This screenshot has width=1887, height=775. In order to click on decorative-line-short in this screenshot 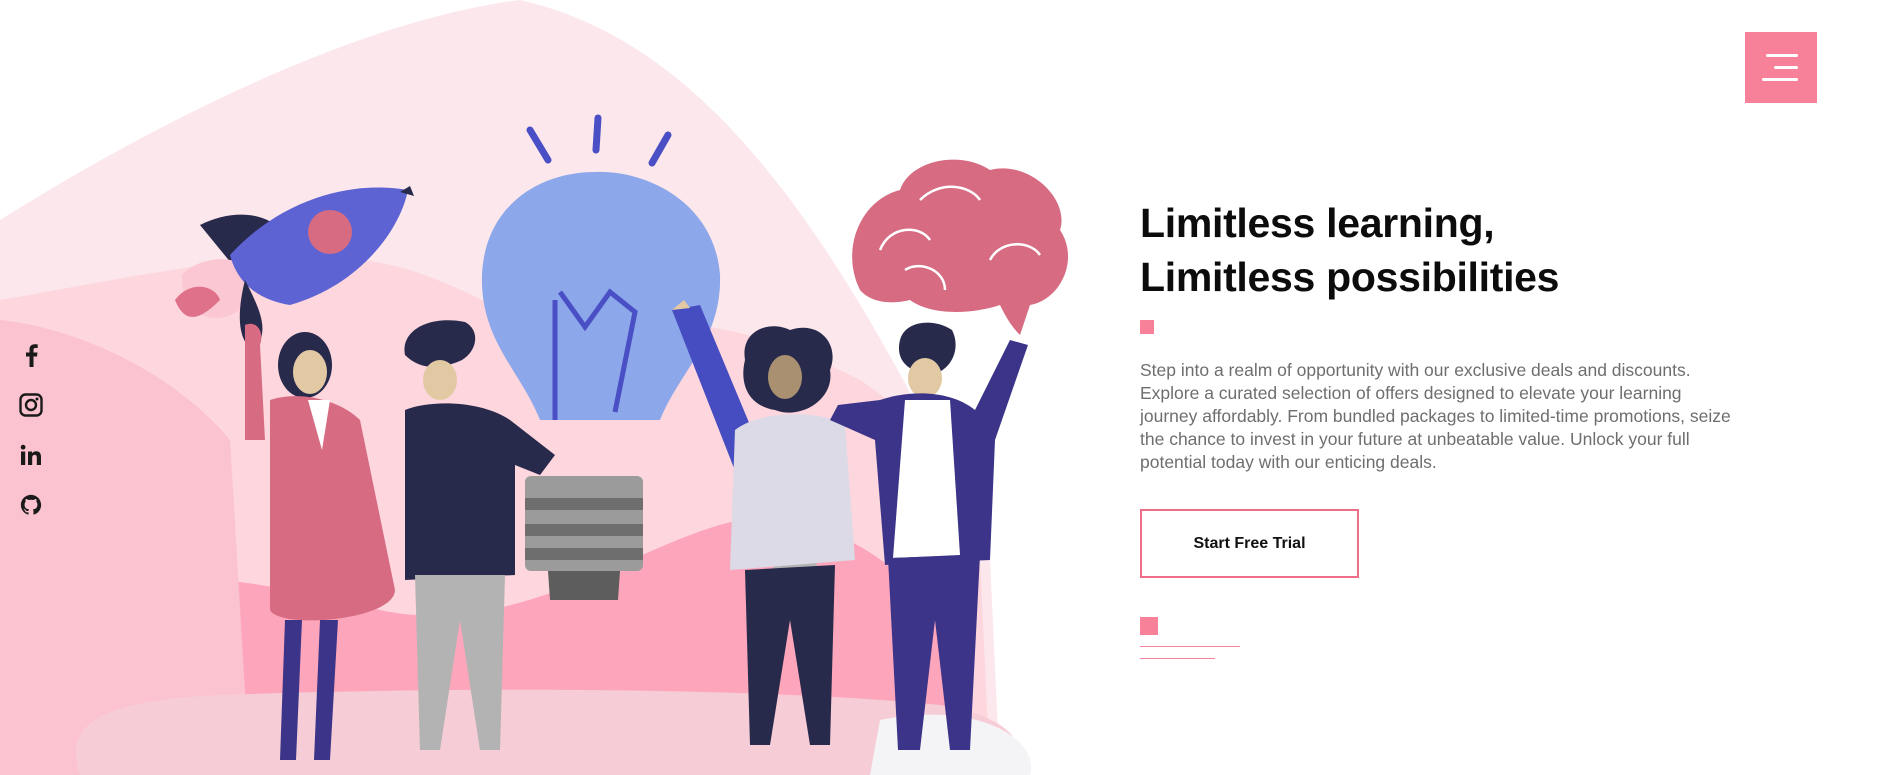, I will do `click(1177, 658)`.